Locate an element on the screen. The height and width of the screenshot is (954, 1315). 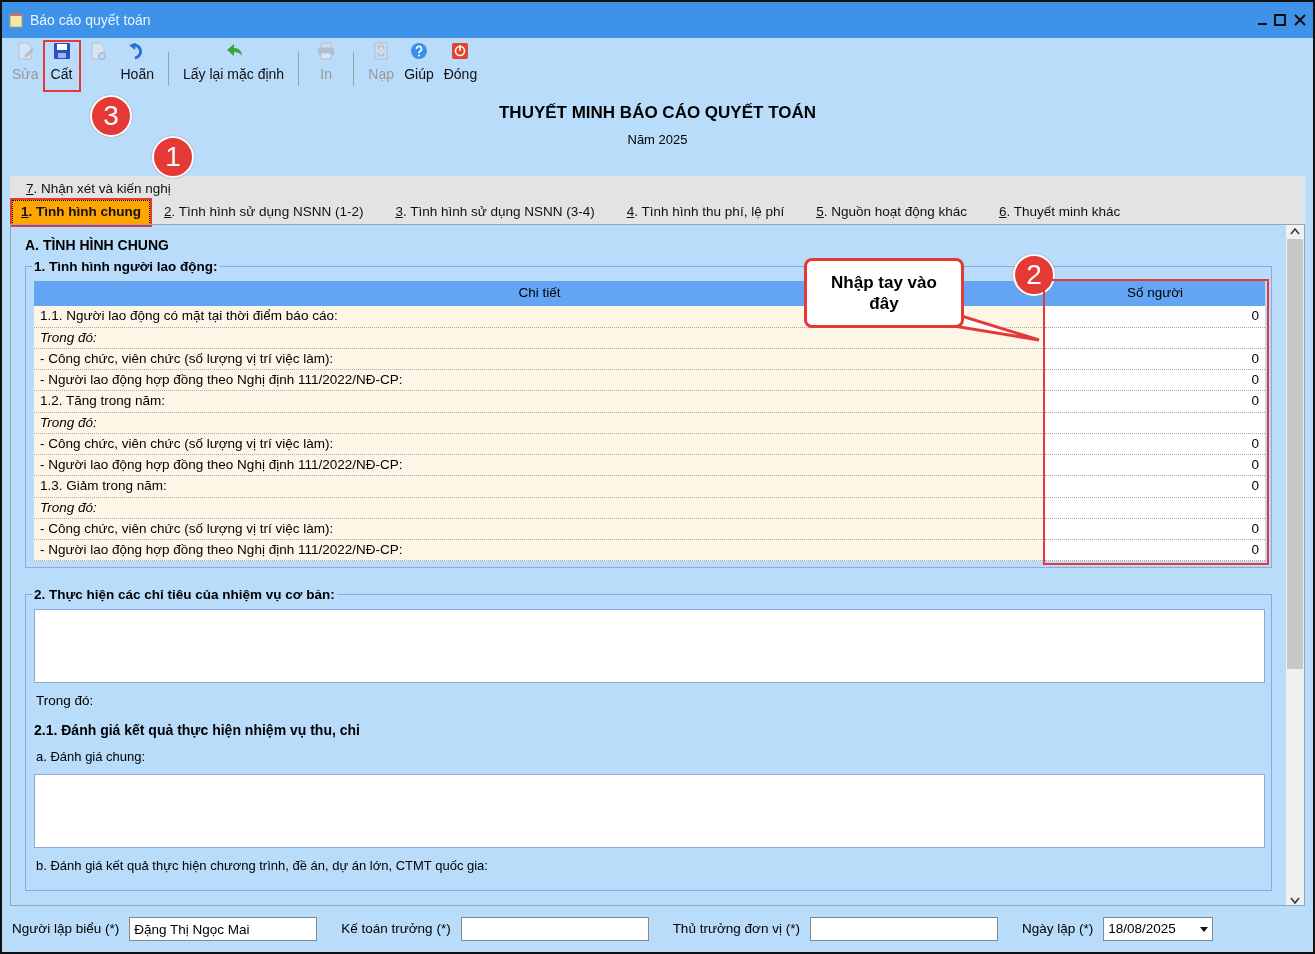
report-title: THUYẾT MINH BÁO CÁO QUYẾT TOÁN is located at coordinates (657, 113).